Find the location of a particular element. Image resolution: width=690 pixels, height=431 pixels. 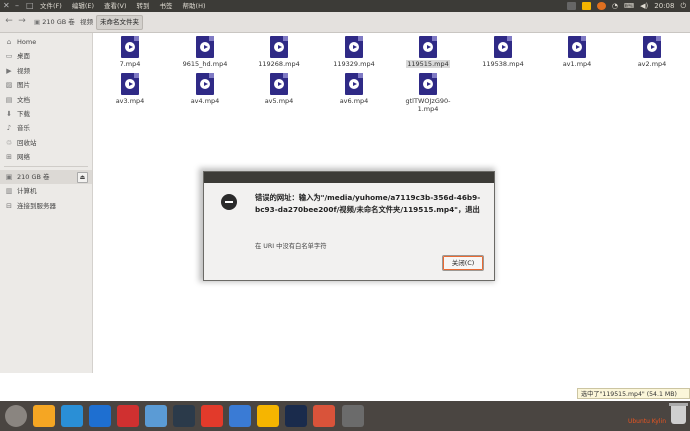

file-item: av2.mp4 is located at coordinates (652, 52).